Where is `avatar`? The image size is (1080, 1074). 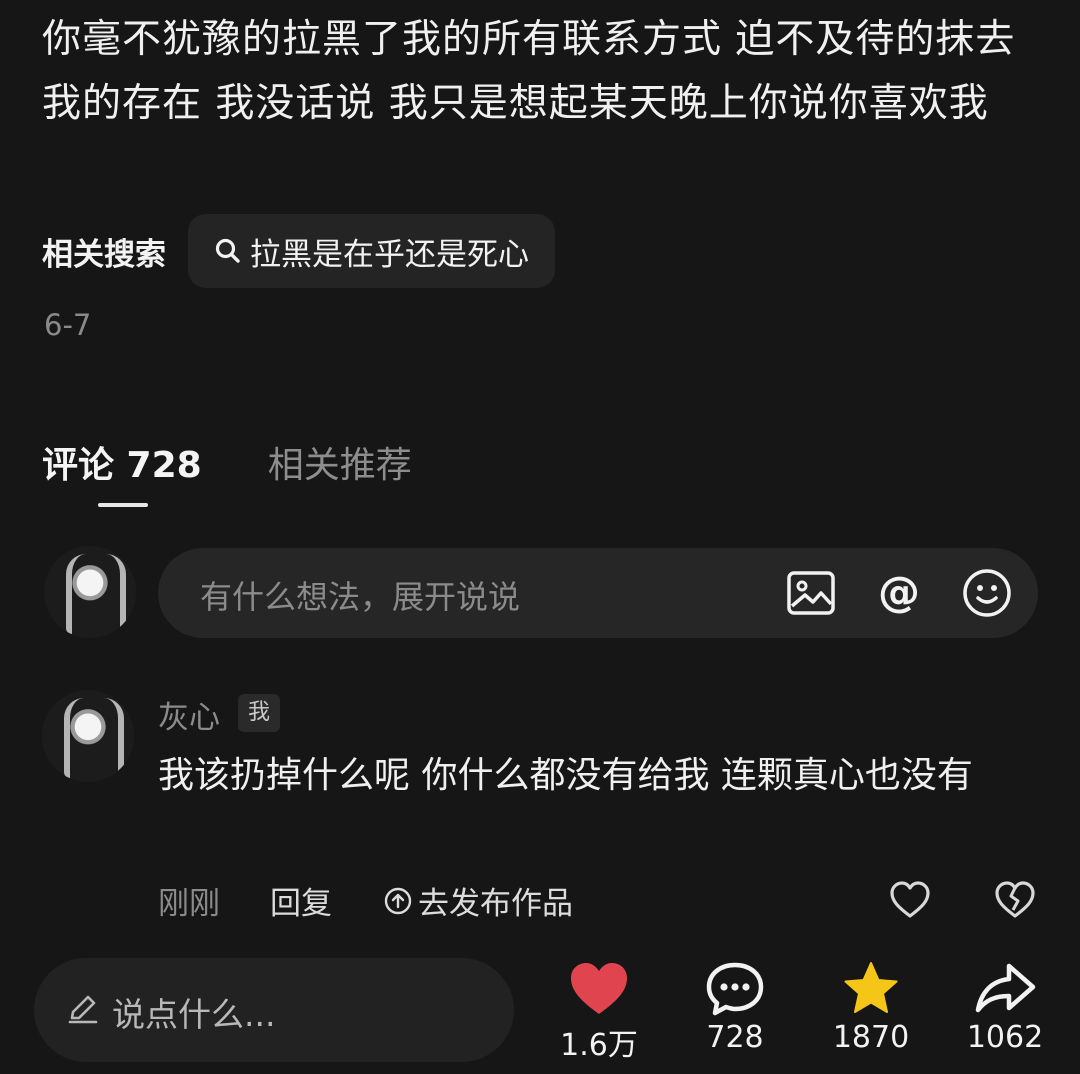
avatar is located at coordinates (90, 592).